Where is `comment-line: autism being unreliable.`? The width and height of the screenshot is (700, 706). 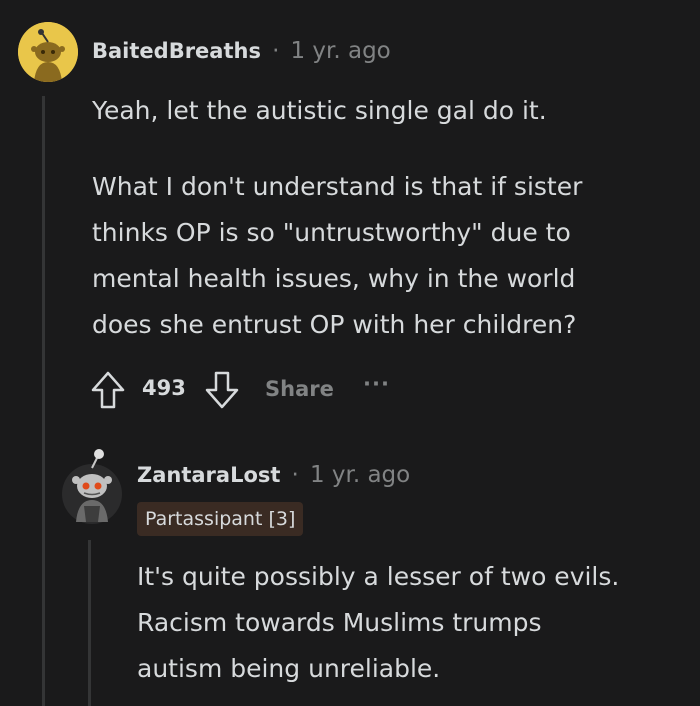 comment-line: autism being unreliable. is located at coordinates (289, 668).